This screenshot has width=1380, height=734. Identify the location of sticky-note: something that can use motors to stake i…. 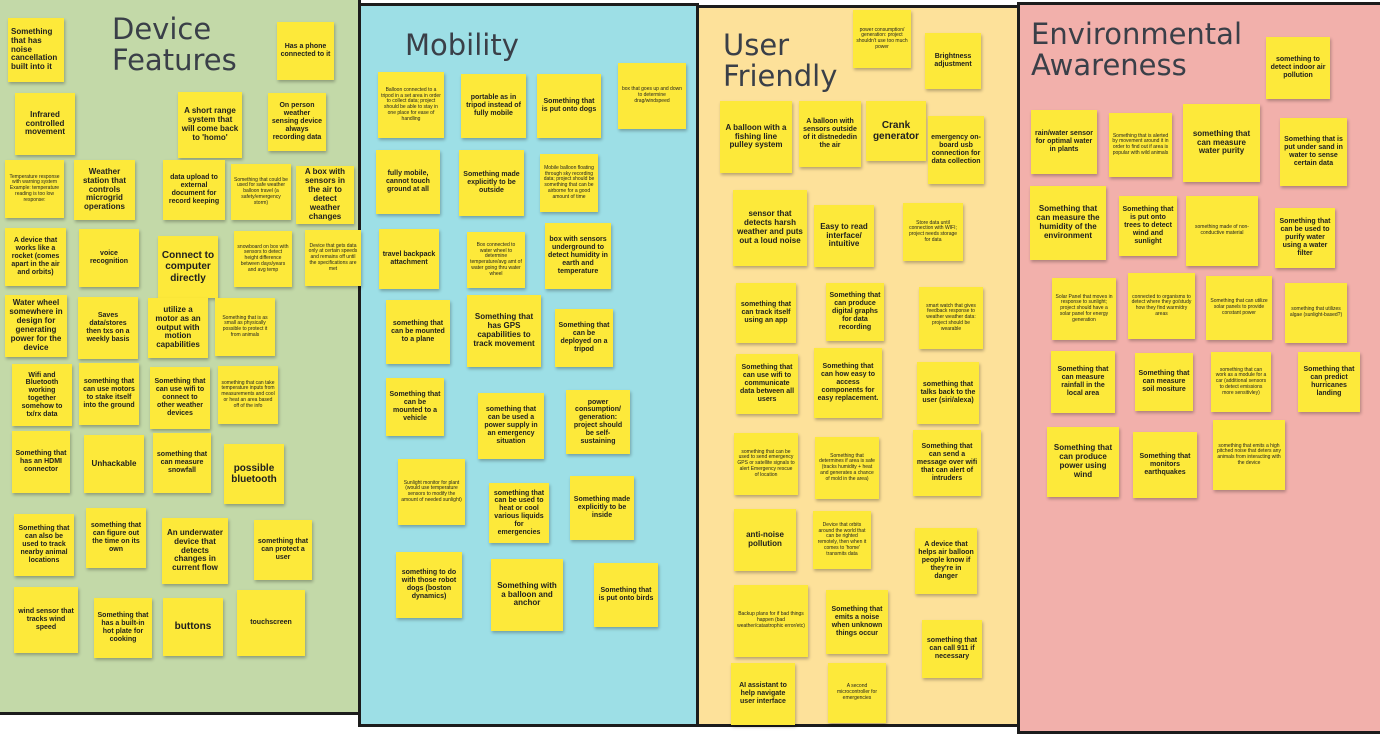
(109, 394).